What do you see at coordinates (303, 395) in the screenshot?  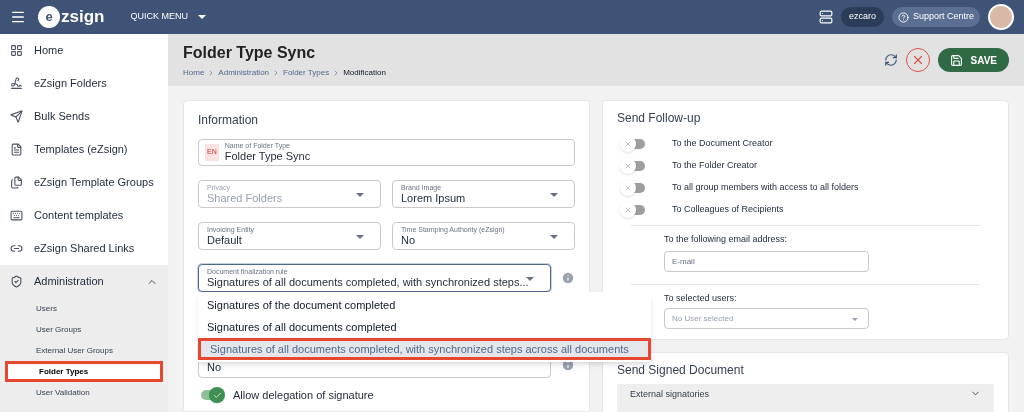 I see `toggle-label: Allow delegation of signature` at bounding box center [303, 395].